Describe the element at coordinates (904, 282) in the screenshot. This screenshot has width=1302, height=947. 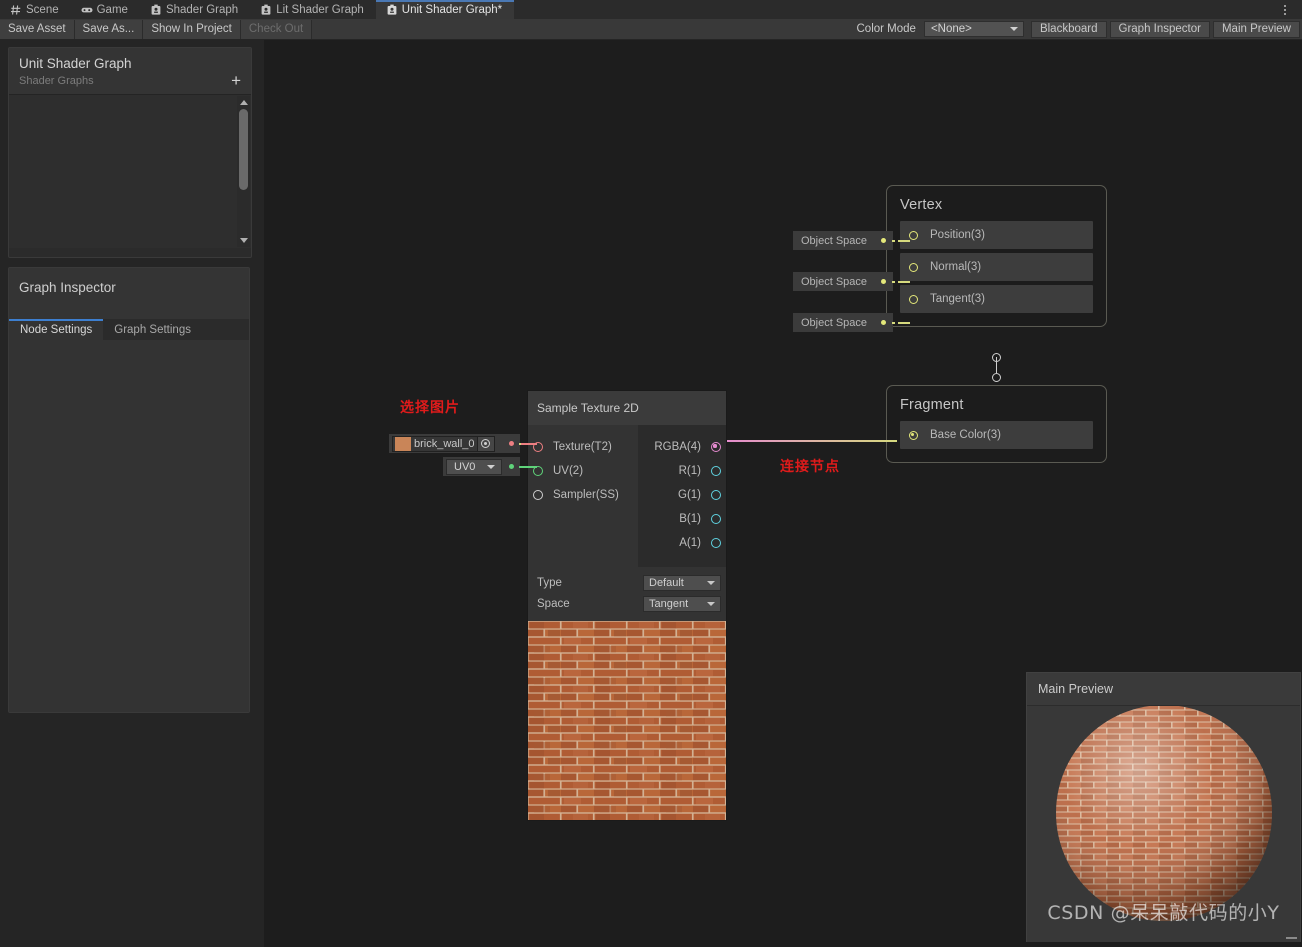
I see `normal-wire` at that location.